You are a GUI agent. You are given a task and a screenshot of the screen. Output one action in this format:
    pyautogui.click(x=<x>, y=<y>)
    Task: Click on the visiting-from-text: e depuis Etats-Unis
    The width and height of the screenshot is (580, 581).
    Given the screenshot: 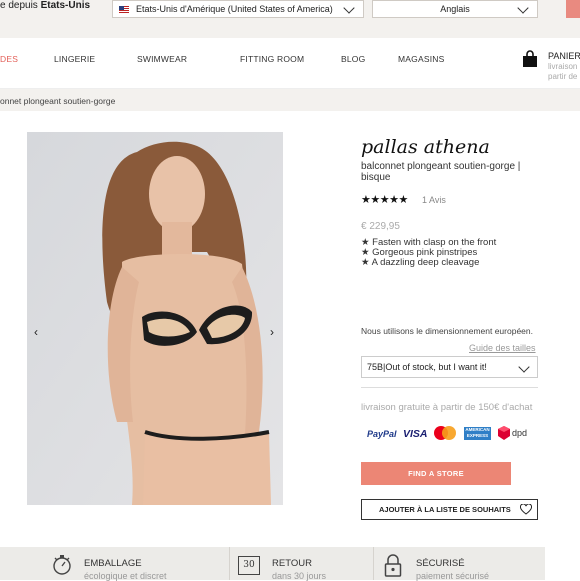 What is the action you would take?
    pyautogui.click(x=45, y=5)
    